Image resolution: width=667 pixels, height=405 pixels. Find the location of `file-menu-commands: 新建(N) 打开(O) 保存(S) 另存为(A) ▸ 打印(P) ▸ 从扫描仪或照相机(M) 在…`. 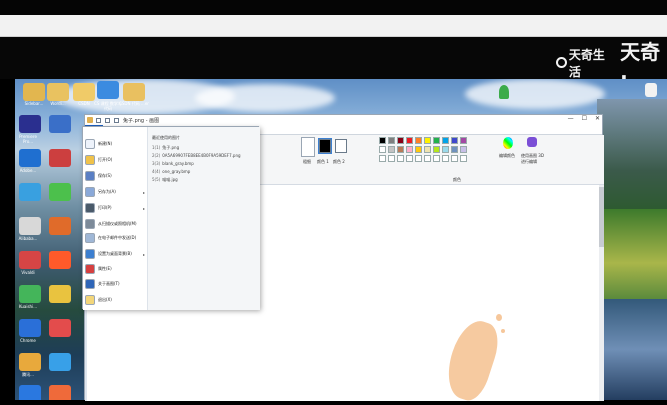

file-menu-commands: 新建(N) 打开(O) 保存(S) 另存为(A) ▸ 打印(P) ▸ 从扫描仪或照相机(M) 在… is located at coordinates (115, 218).